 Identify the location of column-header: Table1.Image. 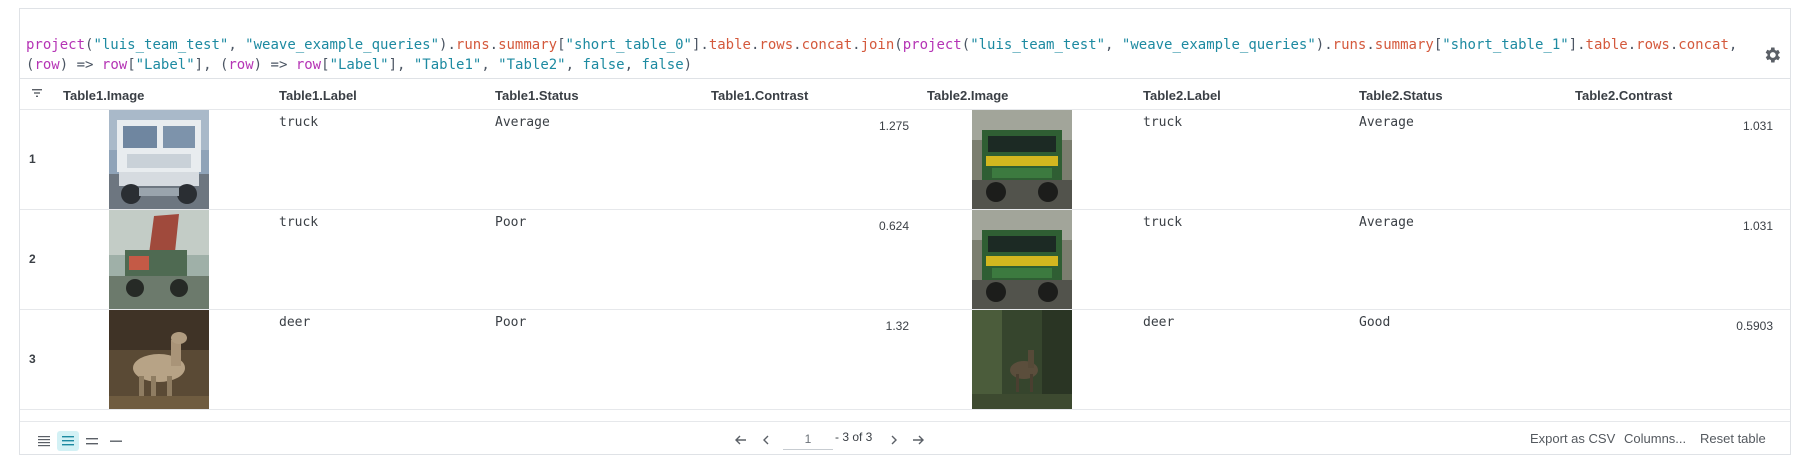
(103, 95).